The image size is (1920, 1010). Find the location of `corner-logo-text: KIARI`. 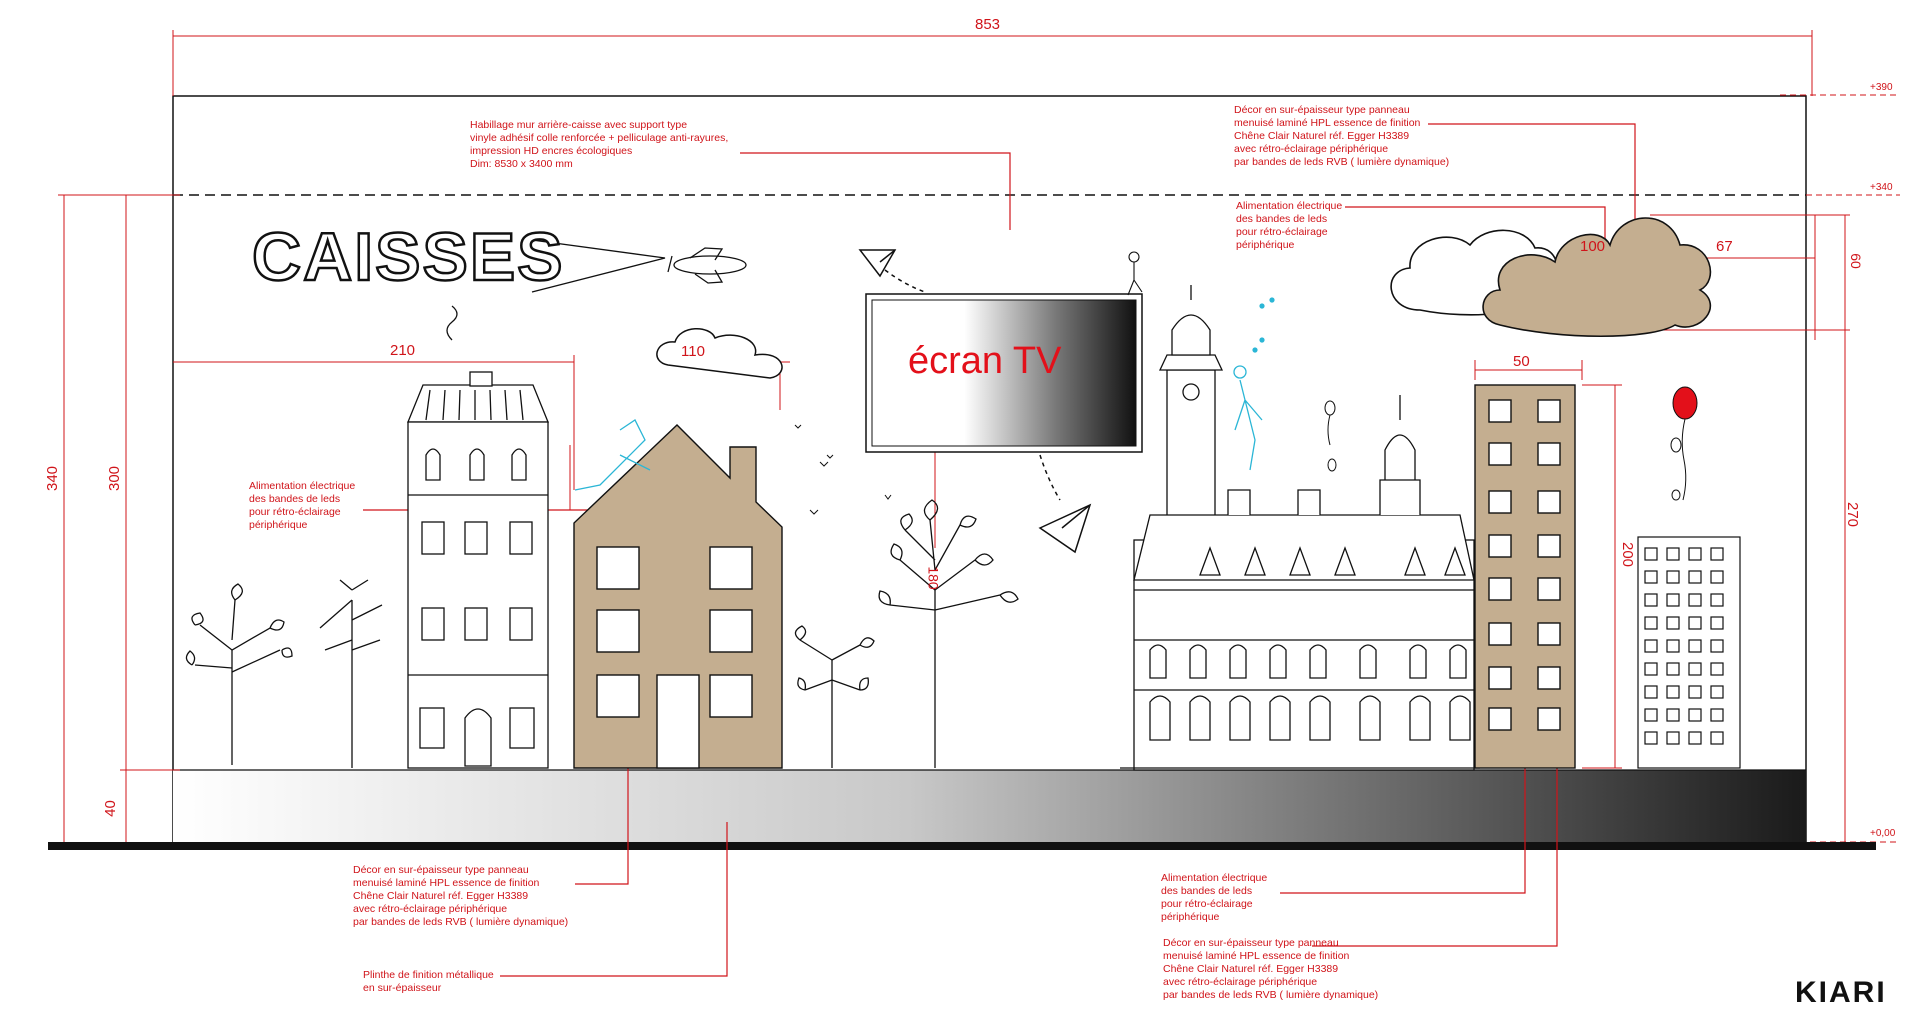

corner-logo-text: KIARI is located at coordinates (1841, 992).